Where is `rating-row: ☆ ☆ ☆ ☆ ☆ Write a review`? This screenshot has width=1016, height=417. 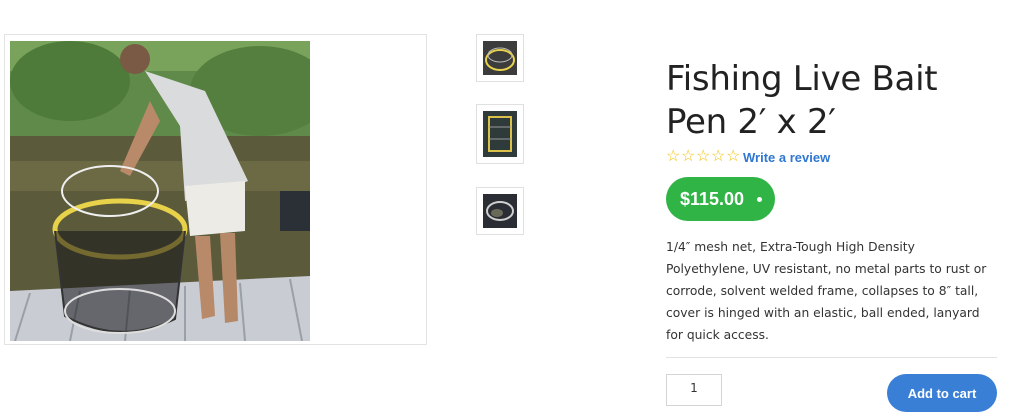
rating-row: ☆ ☆ ☆ ☆ ☆ Write a review is located at coordinates (748, 157).